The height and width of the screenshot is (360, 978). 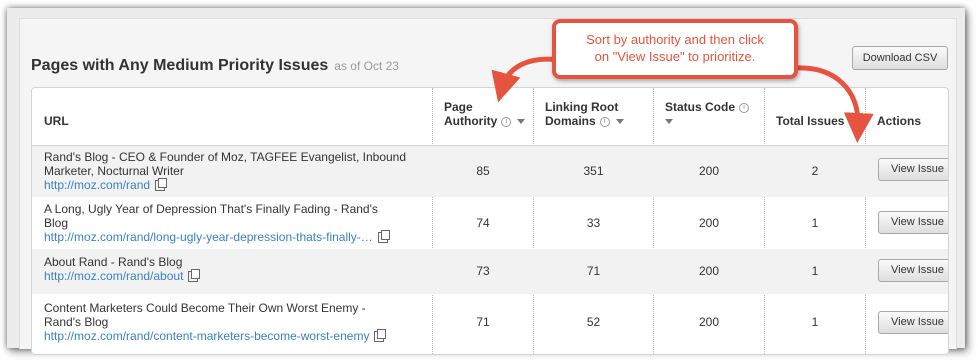 I want to click on linking-root-domains-value: 52, so click(x=593, y=322).